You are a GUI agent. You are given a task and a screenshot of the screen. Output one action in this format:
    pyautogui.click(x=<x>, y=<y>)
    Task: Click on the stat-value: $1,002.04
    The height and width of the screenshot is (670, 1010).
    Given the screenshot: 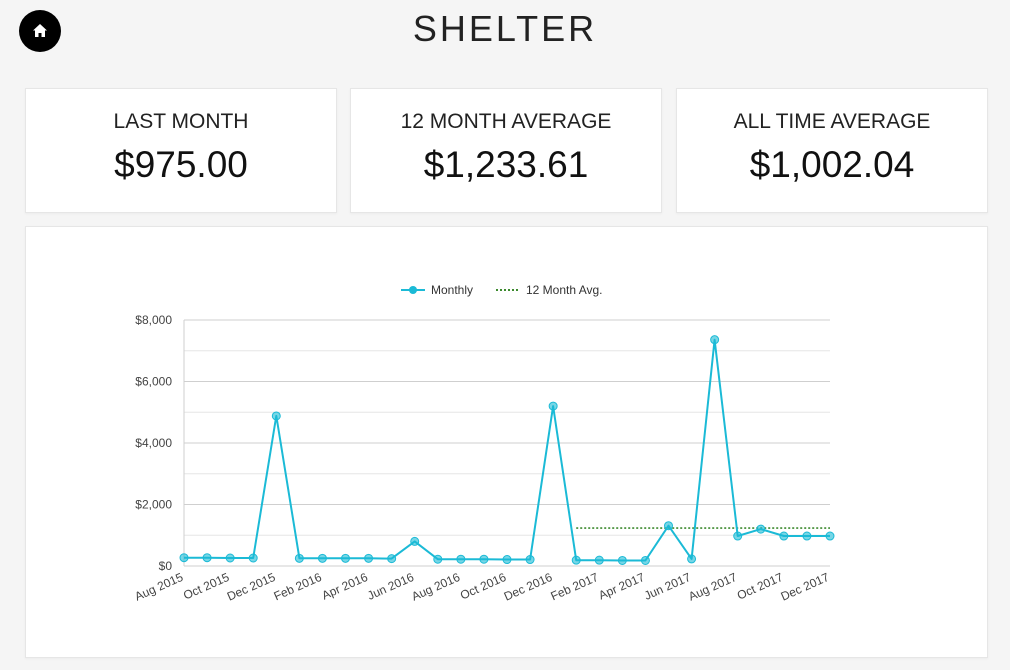 What is the action you would take?
    pyautogui.click(x=832, y=164)
    